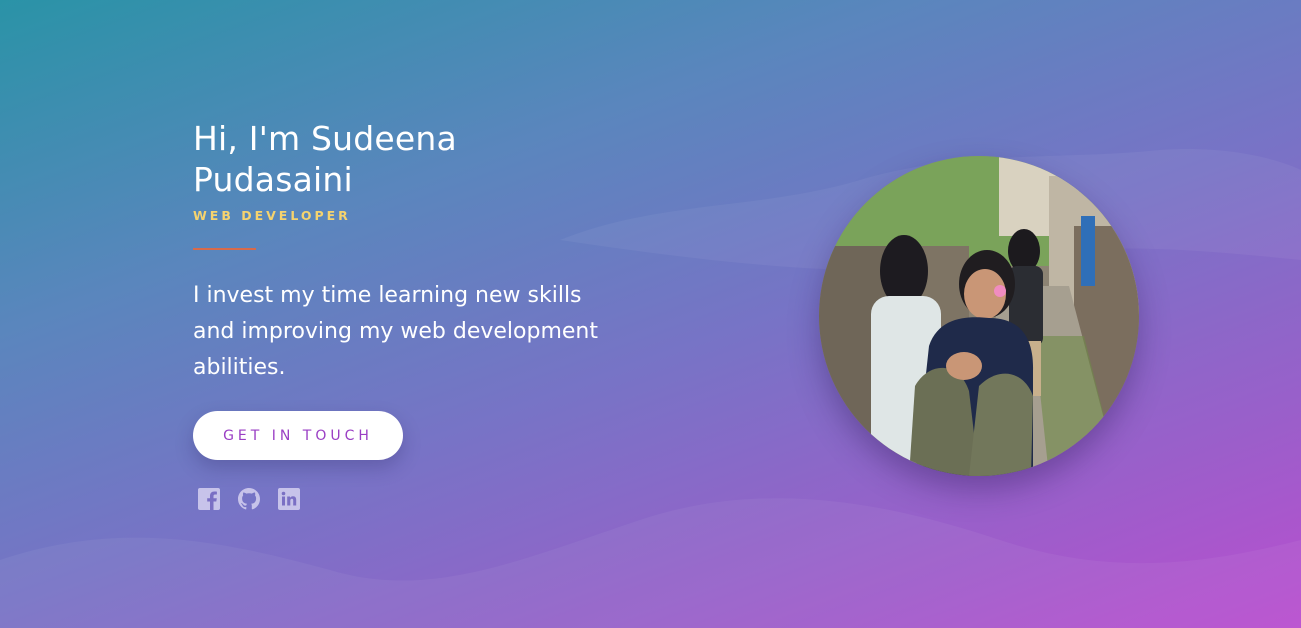 This screenshot has height=628, width=1301. I want to click on social-links, so click(415, 499).